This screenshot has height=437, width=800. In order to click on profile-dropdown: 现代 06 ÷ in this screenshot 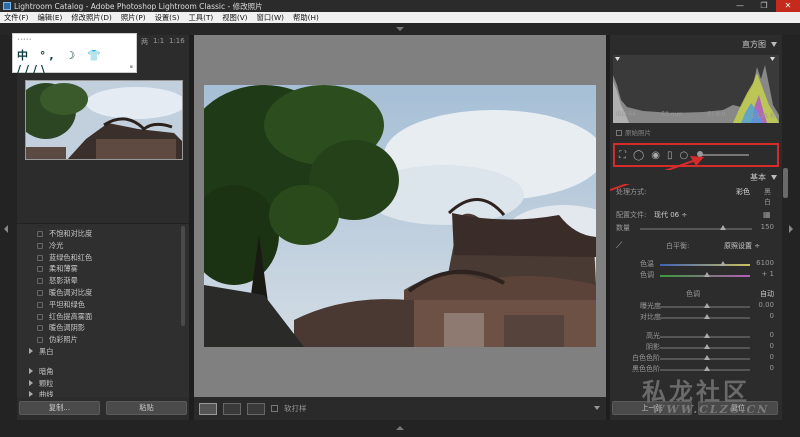, I will do `click(670, 215)`.